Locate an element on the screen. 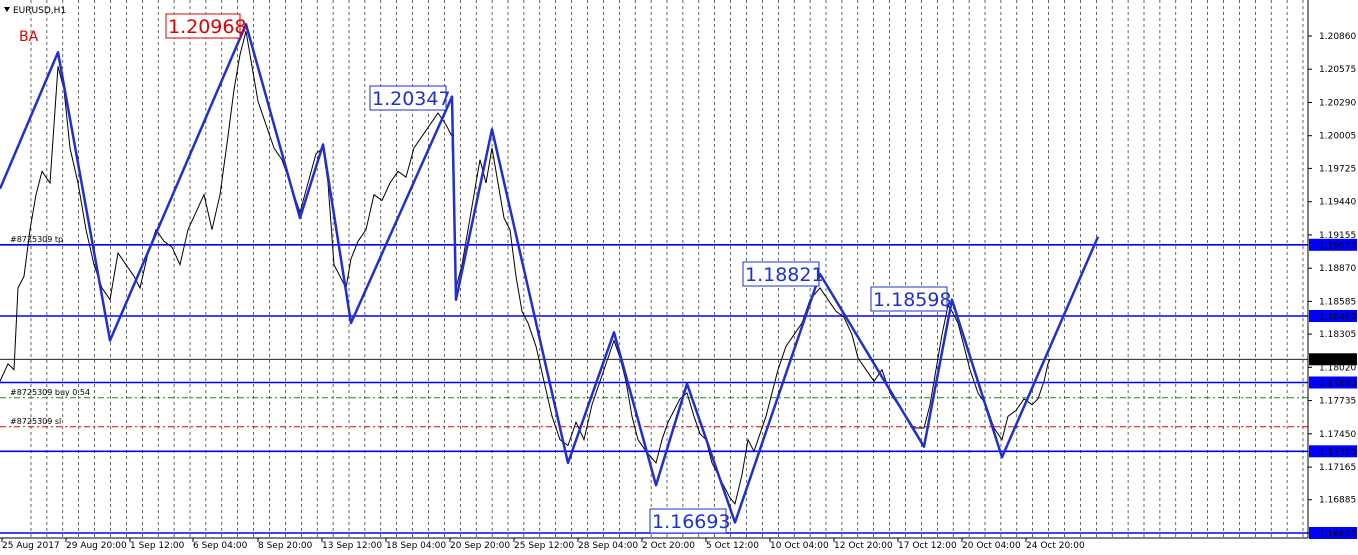  price-tick-label: 1.19440 is located at coordinates (1337, 203).